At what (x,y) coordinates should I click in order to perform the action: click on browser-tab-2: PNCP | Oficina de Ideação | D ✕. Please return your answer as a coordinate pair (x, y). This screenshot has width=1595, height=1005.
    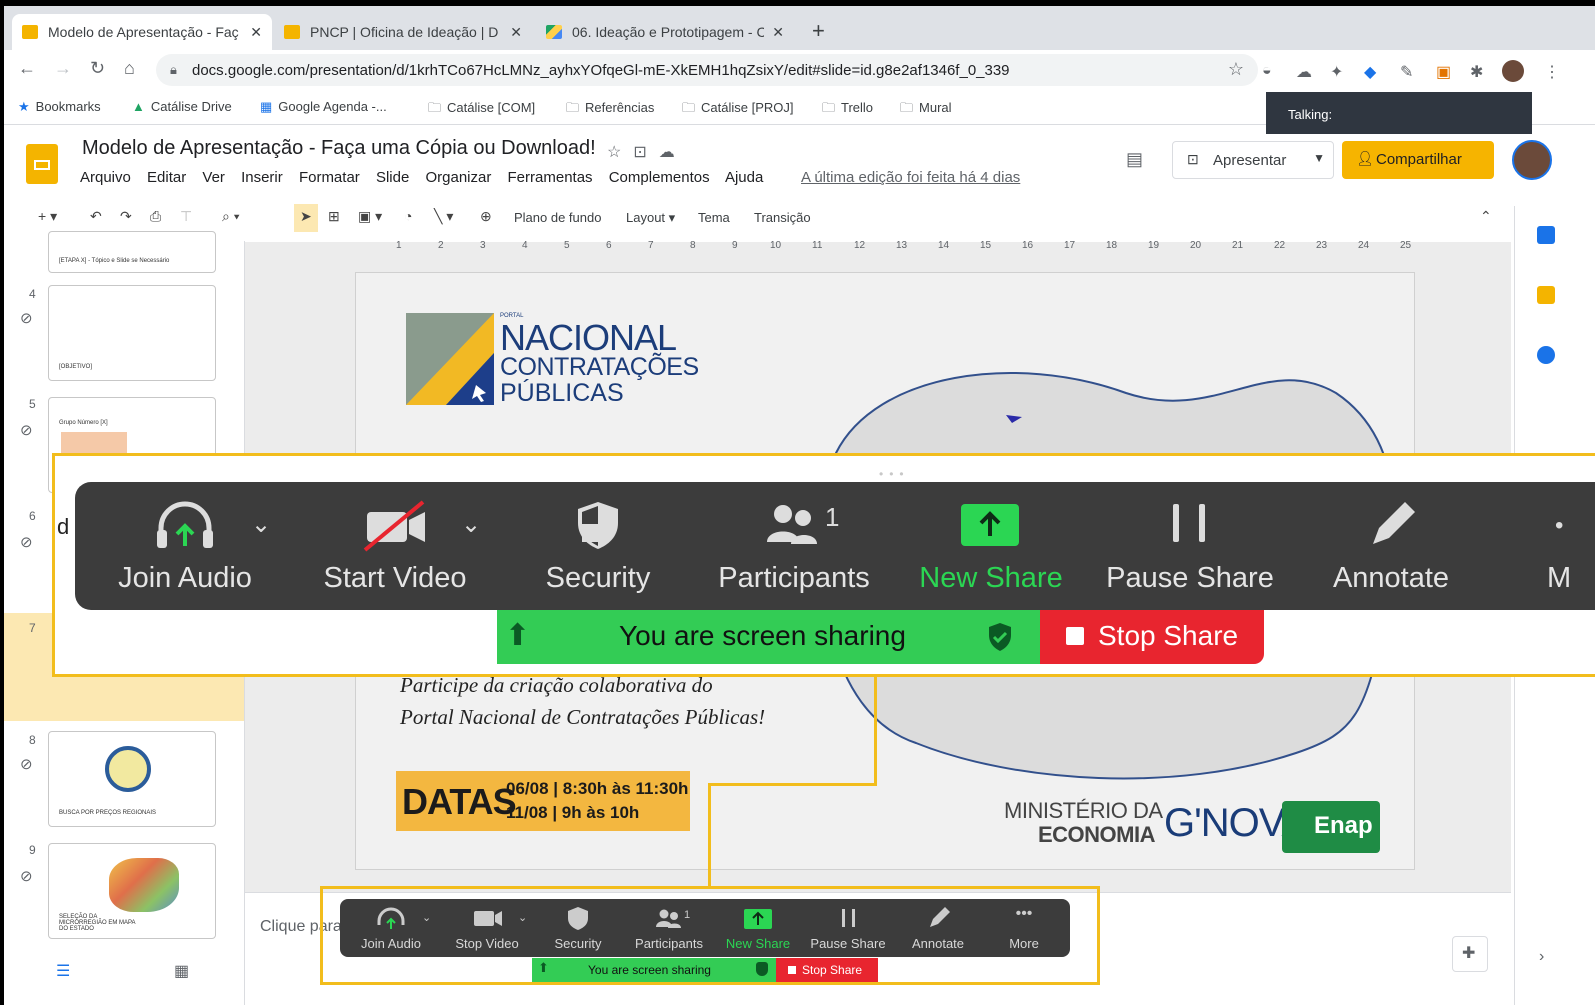
    Looking at the image, I should click on (403, 32).